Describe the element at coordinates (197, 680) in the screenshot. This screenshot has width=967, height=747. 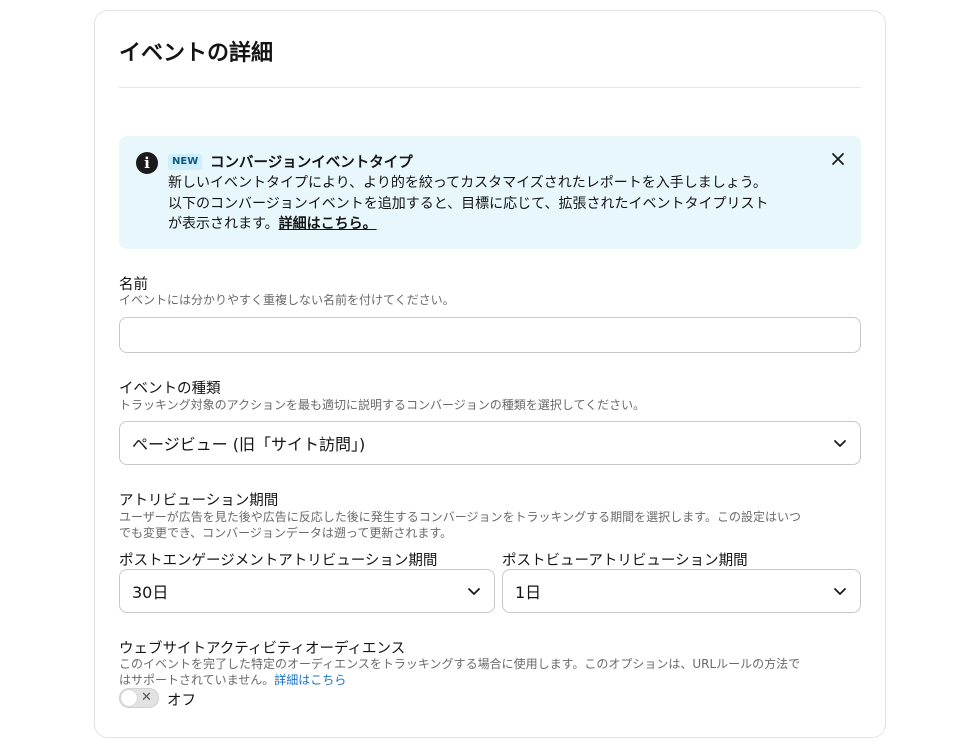
I see `audience-help-text: はサポートされていません。` at that location.